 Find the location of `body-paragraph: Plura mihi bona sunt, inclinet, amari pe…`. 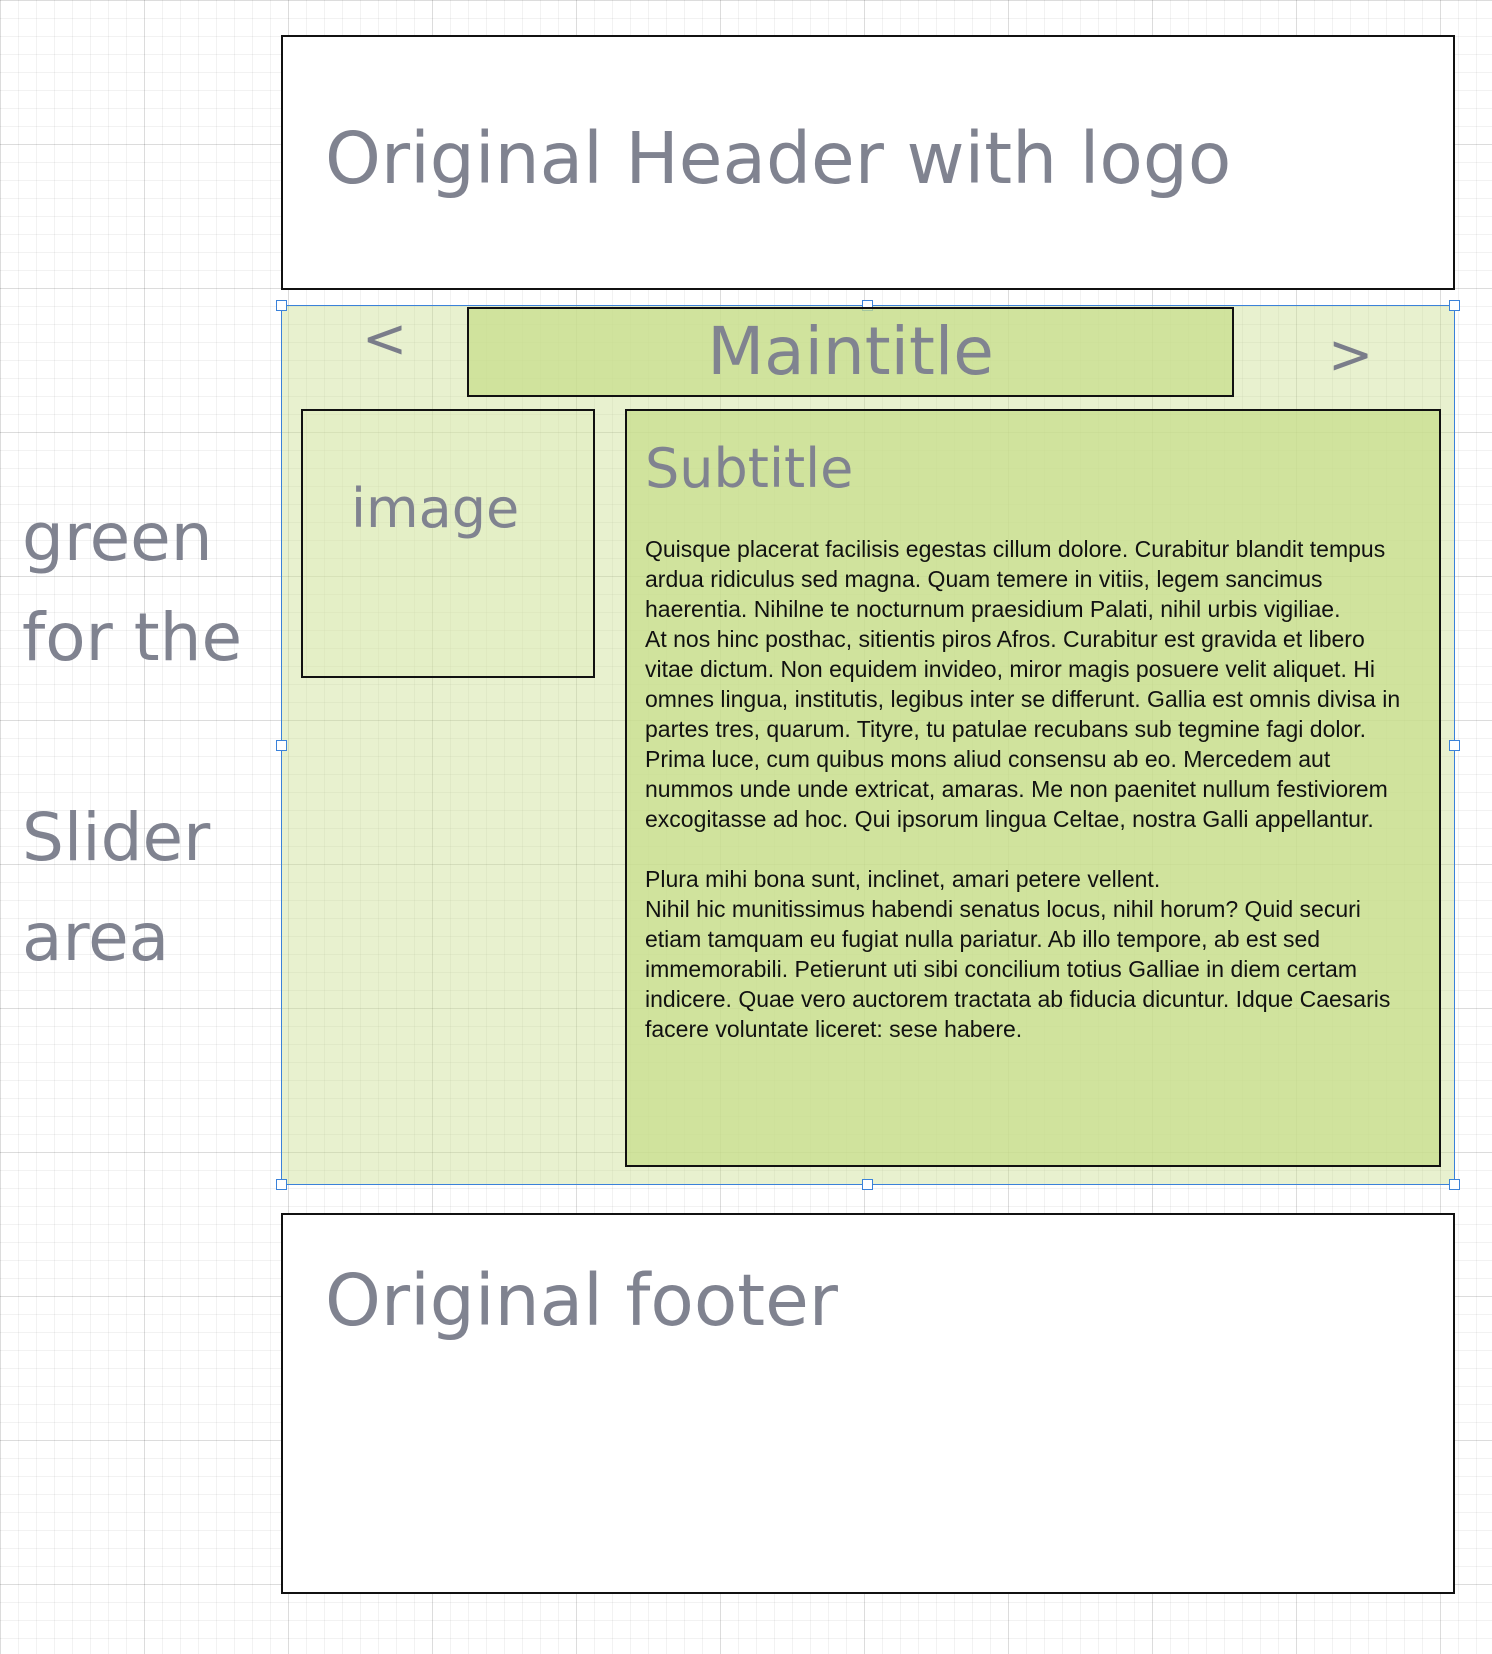

body-paragraph: Plura mihi bona sunt, inclinet, amari pe… is located at coordinates (903, 879).